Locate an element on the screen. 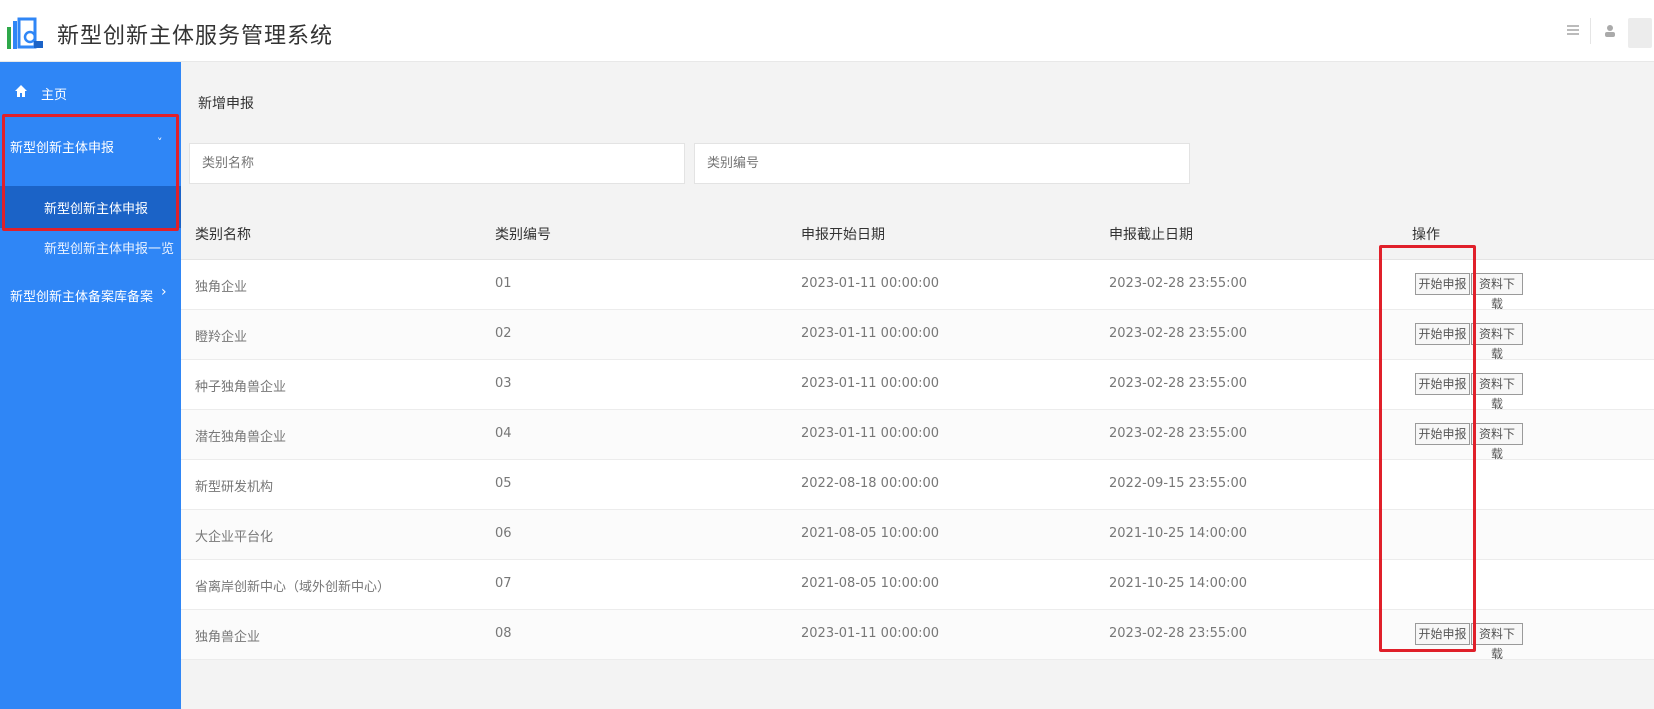 This screenshot has width=1654, height=709. category-name-input is located at coordinates (437, 163).